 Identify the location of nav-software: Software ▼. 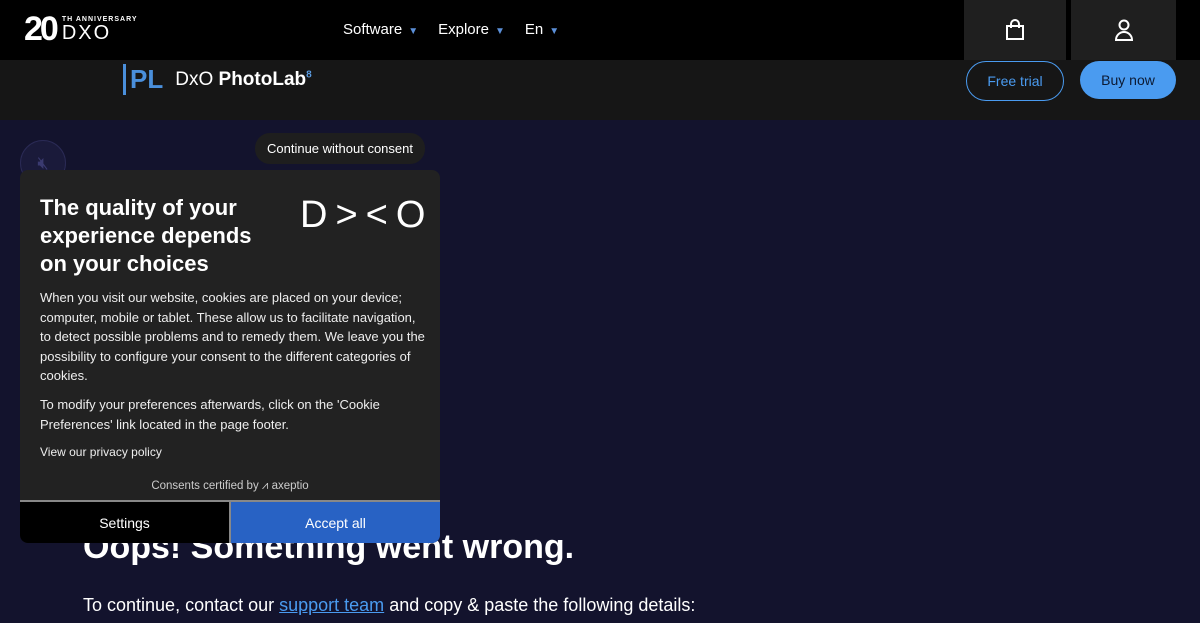
(380, 29).